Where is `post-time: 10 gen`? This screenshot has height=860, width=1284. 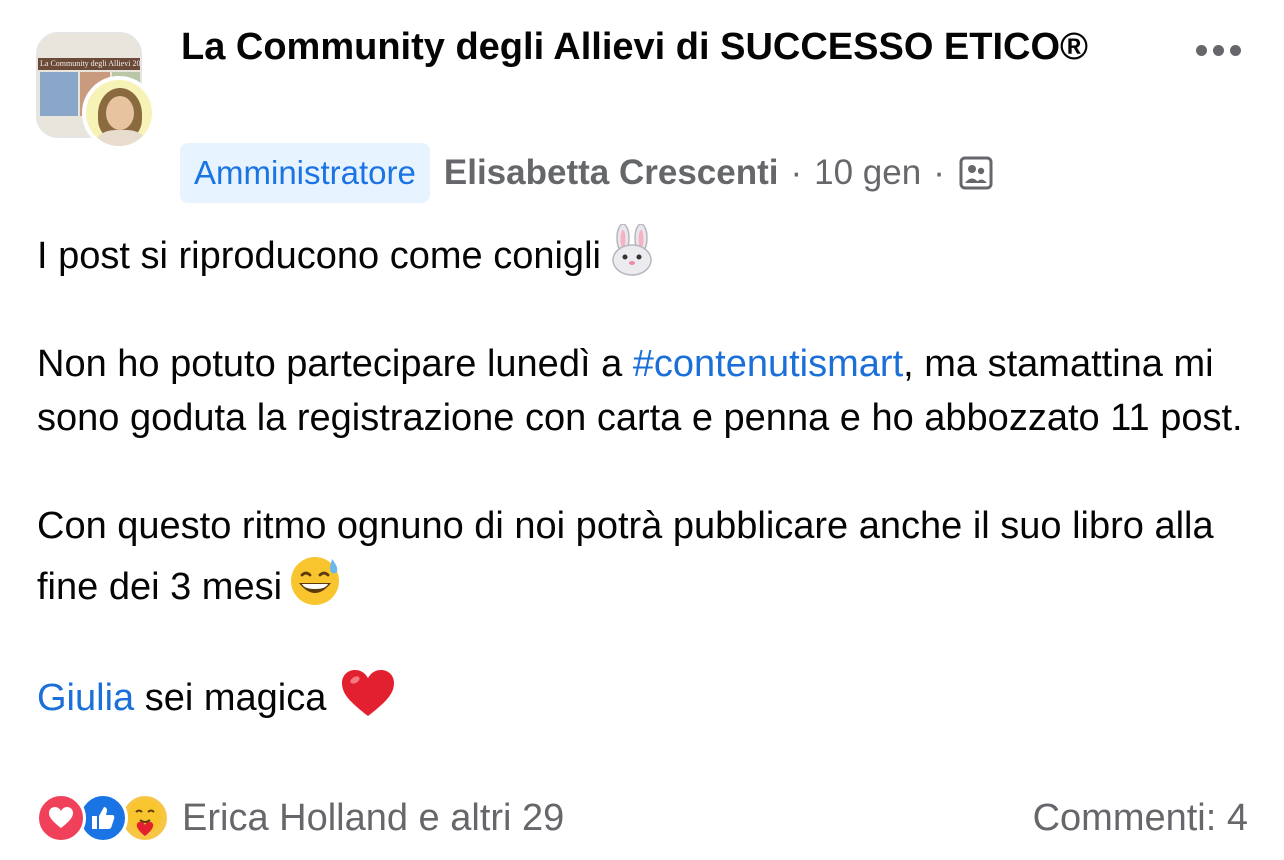 post-time: 10 gen is located at coordinates (867, 173).